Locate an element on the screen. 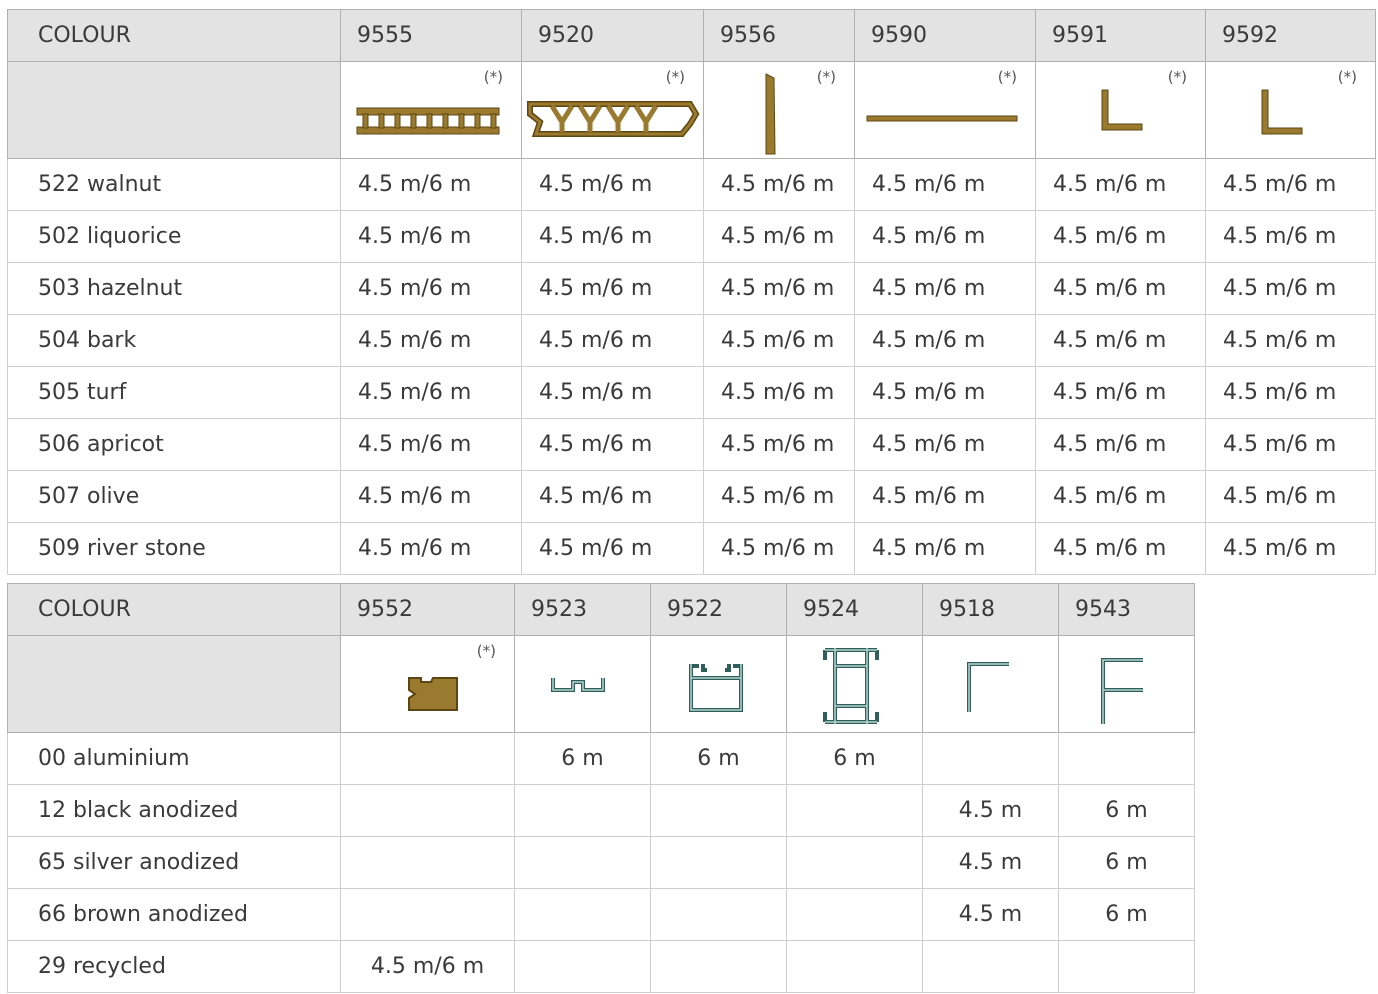 This screenshot has height=994, width=1378. deck-board-grooved-profile-icon is located at coordinates (613, 119).